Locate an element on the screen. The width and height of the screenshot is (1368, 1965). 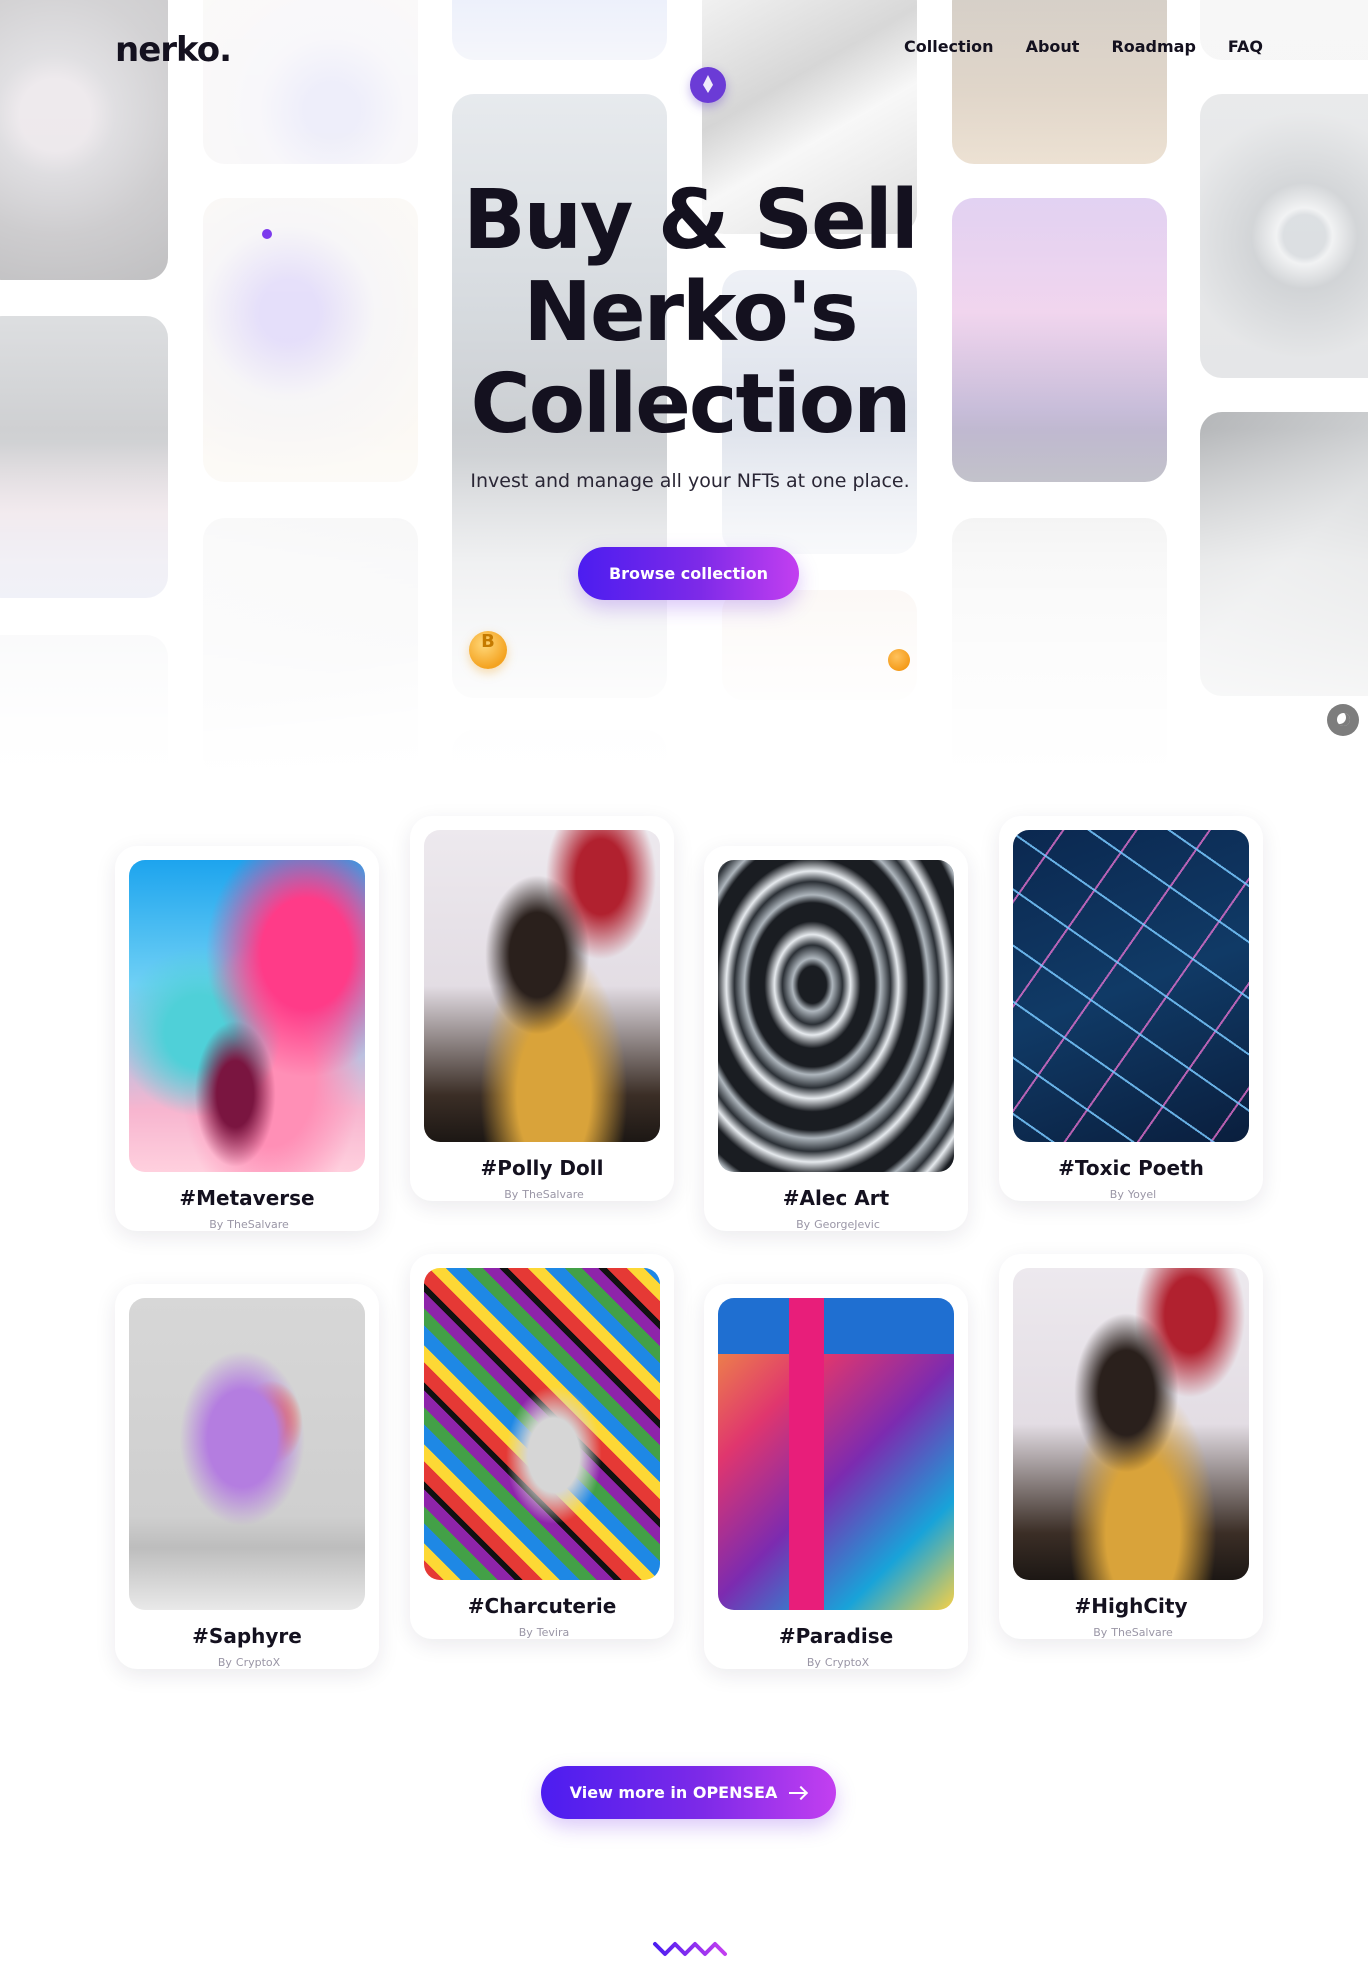
nft-author: By Yoyel is located at coordinates (1131, 1194).